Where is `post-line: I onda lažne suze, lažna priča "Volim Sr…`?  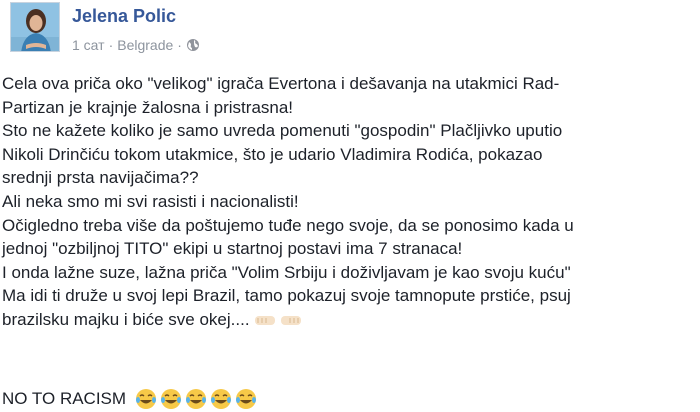 post-line: I onda lažne suze, lažna priča "Volim Sr… is located at coordinates (286, 272).